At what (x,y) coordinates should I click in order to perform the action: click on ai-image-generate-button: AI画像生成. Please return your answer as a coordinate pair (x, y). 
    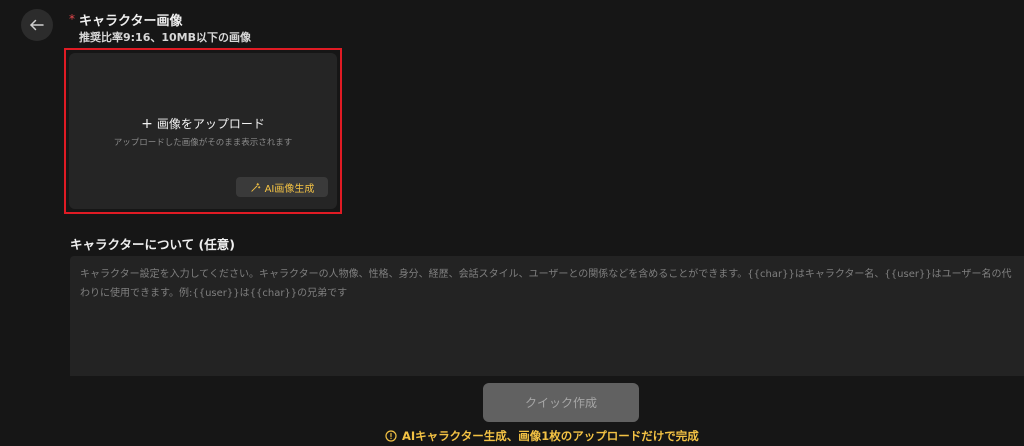
    Looking at the image, I should click on (282, 187).